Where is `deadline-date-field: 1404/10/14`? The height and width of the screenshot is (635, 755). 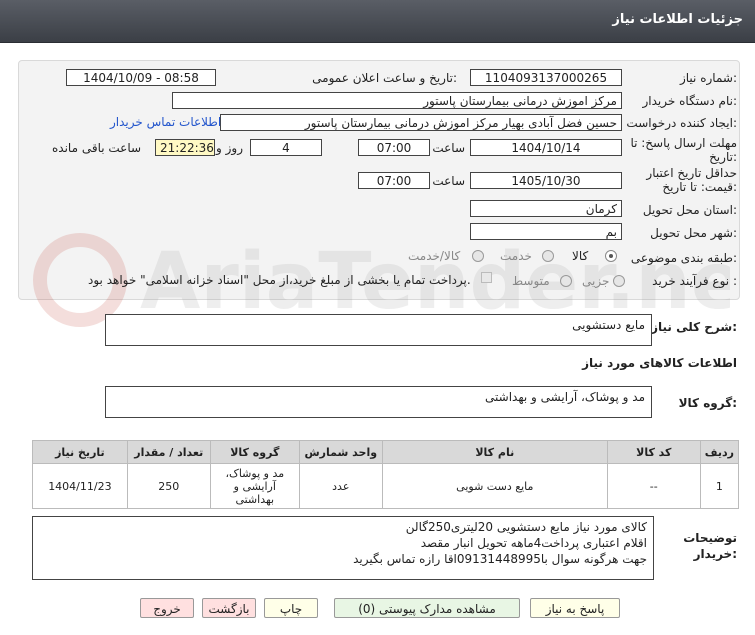 deadline-date-field: 1404/10/14 is located at coordinates (546, 147).